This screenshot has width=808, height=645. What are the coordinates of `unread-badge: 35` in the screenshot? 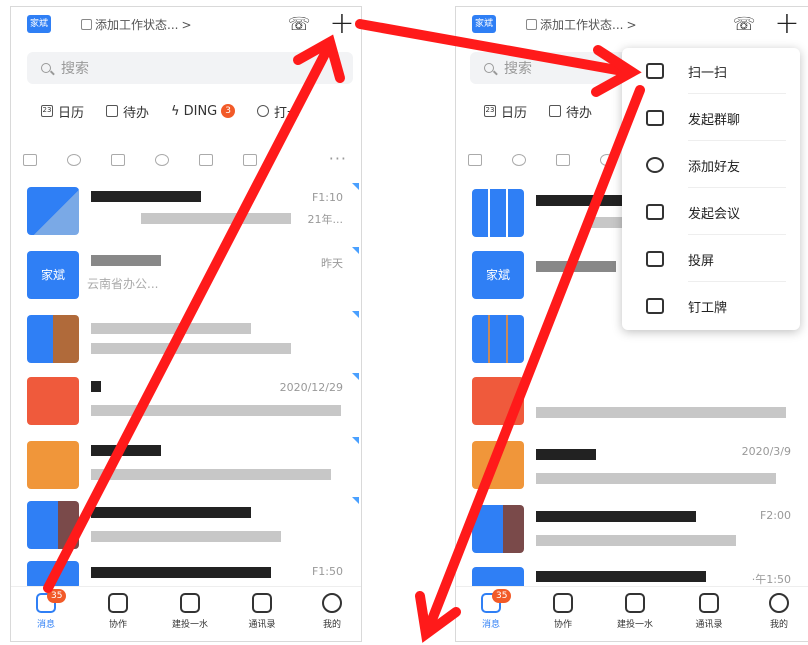 It's located at (57, 596).